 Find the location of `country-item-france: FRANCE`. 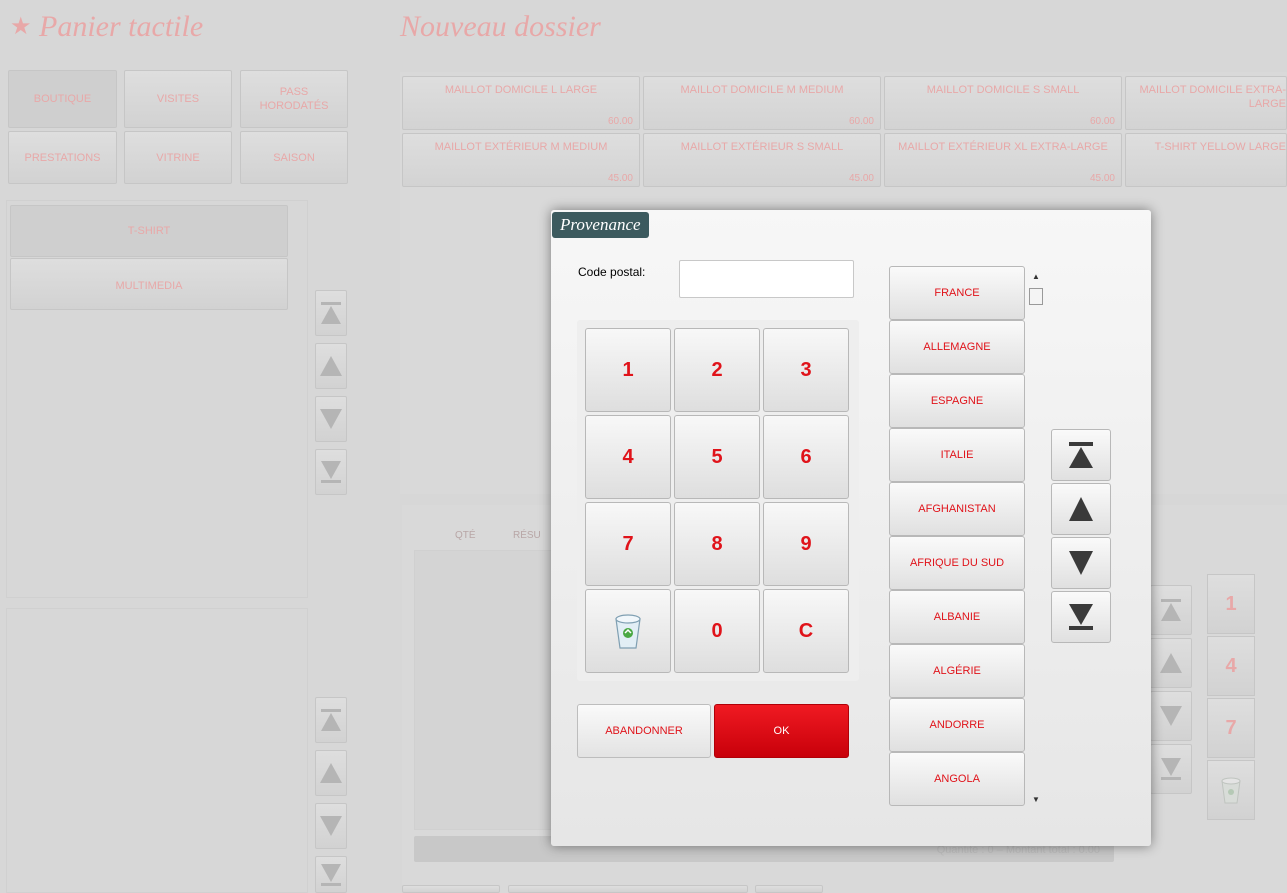

country-item-france: FRANCE is located at coordinates (957, 293).